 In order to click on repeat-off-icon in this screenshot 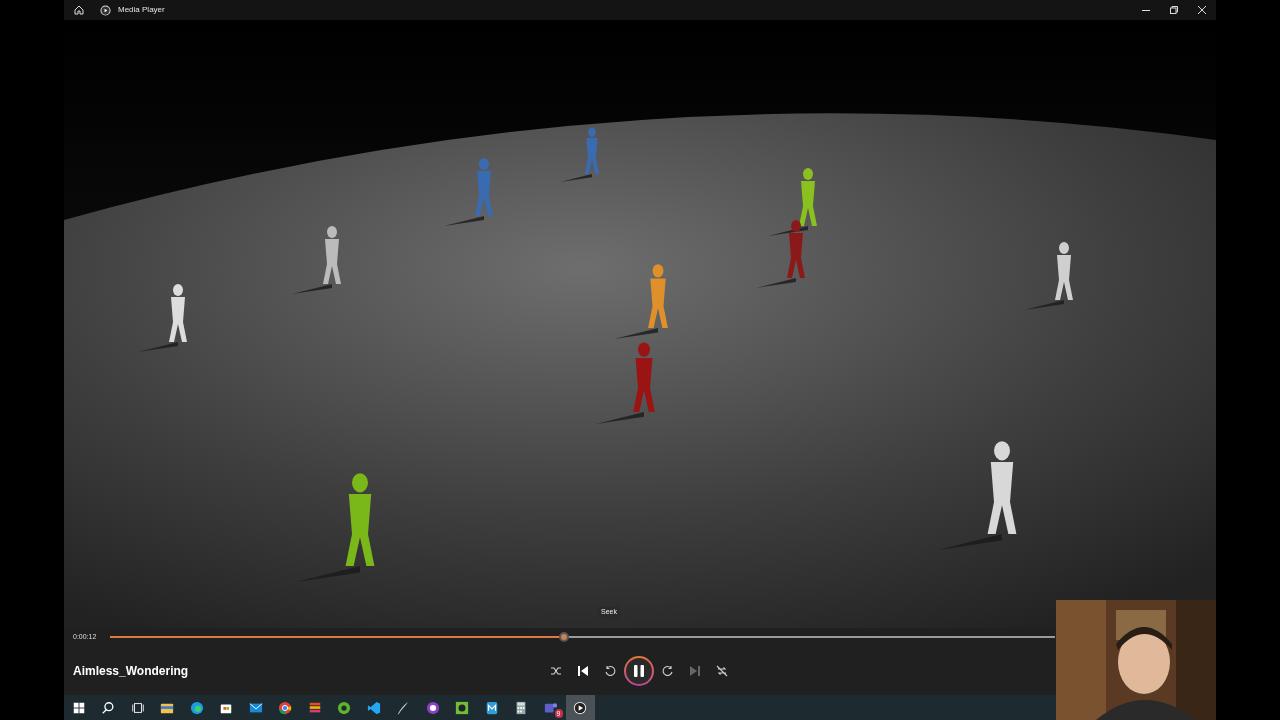, I will do `click(722, 670)`.